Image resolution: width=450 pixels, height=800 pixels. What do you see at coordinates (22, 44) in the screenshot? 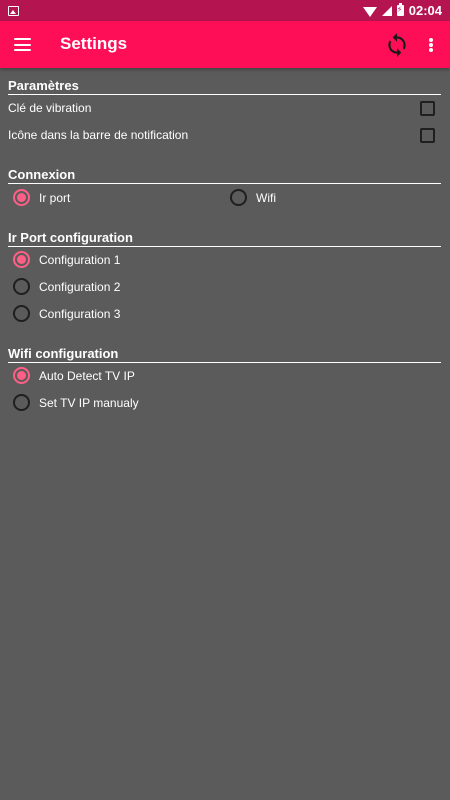
I see `menu-icon` at bounding box center [22, 44].